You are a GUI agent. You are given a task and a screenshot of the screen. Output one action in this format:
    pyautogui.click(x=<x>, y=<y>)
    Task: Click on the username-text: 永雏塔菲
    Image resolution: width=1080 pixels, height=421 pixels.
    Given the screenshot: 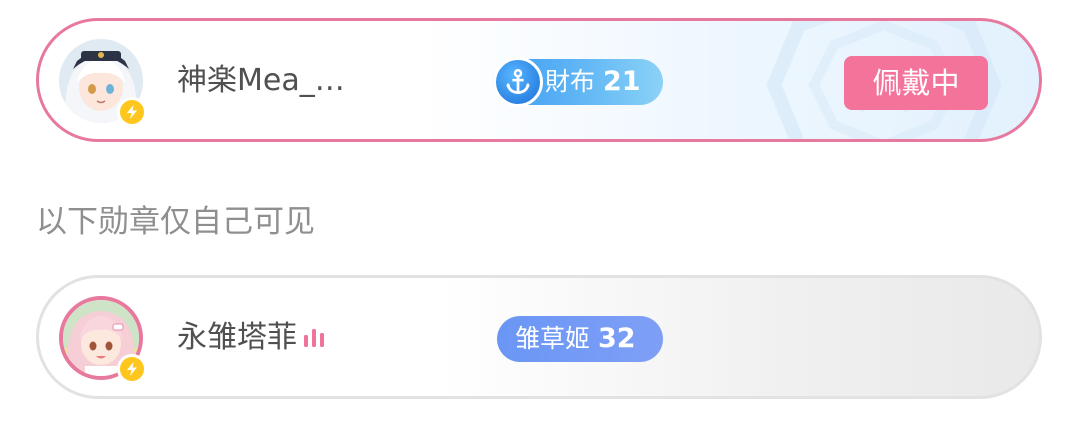 What is the action you would take?
    pyautogui.click(x=237, y=337)
    